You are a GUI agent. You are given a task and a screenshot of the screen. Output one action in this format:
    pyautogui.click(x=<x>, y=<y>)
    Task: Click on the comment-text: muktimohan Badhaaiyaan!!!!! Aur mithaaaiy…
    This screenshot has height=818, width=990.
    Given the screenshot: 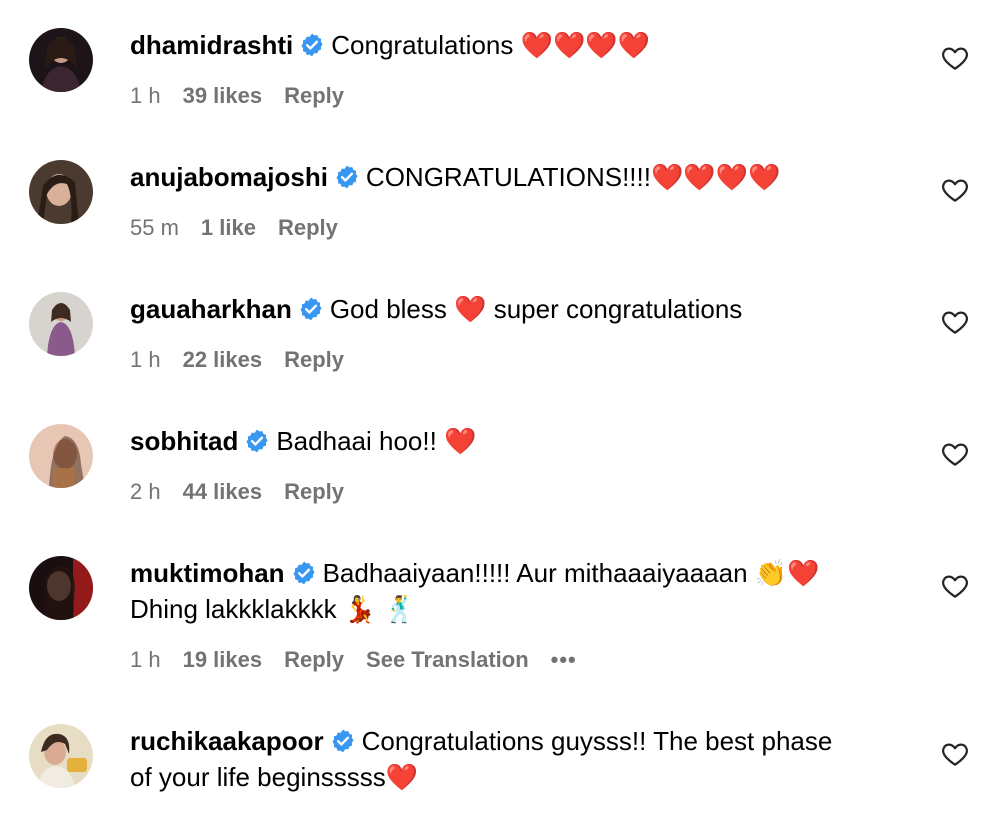 What is the action you would take?
    pyautogui.click(x=525, y=573)
    